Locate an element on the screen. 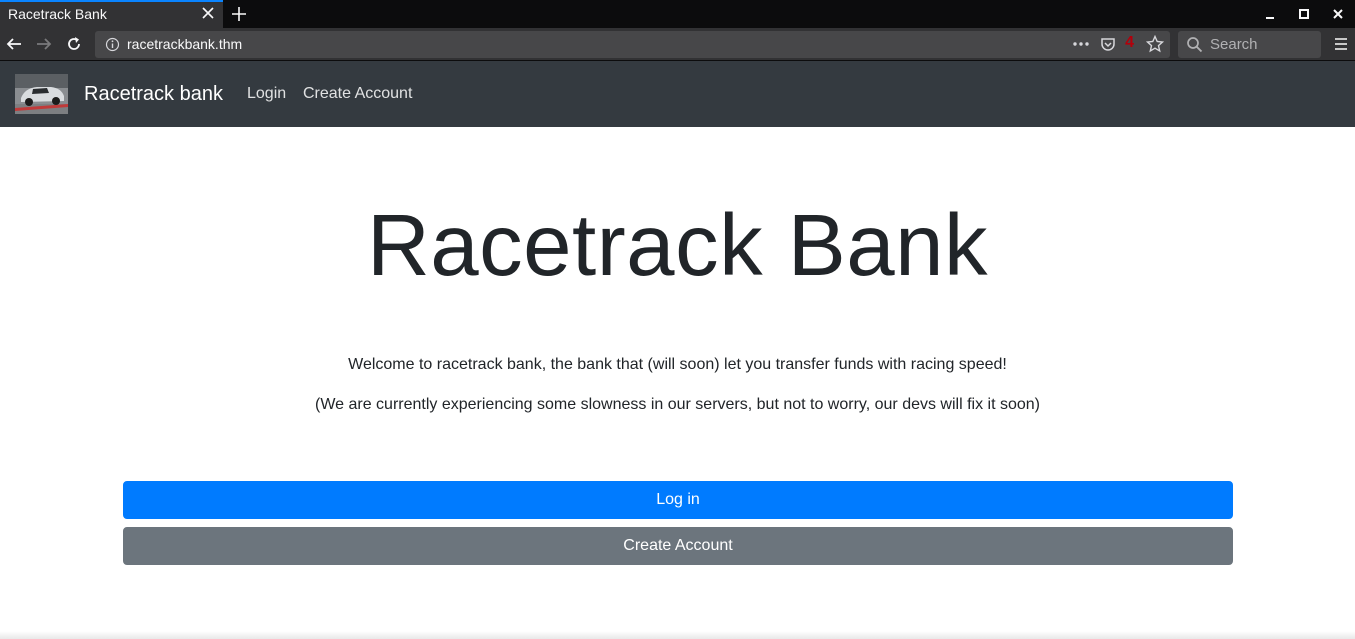 The image size is (1355, 639). login-button: Log in is located at coordinates (678, 500).